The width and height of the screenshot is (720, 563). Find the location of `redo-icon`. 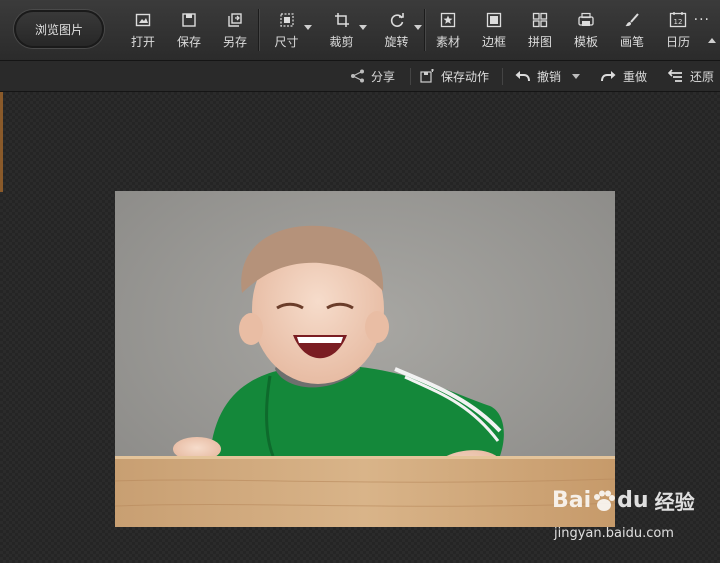

redo-icon is located at coordinates (608, 76).